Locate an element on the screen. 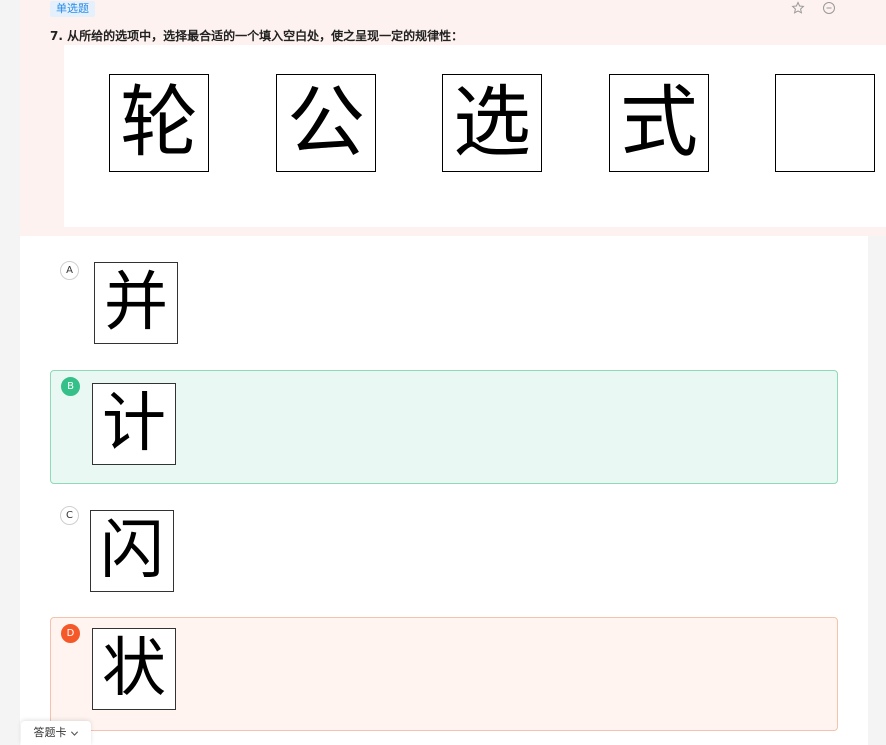 The image size is (886, 745). option-letter: C is located at coordinates (69, 515).